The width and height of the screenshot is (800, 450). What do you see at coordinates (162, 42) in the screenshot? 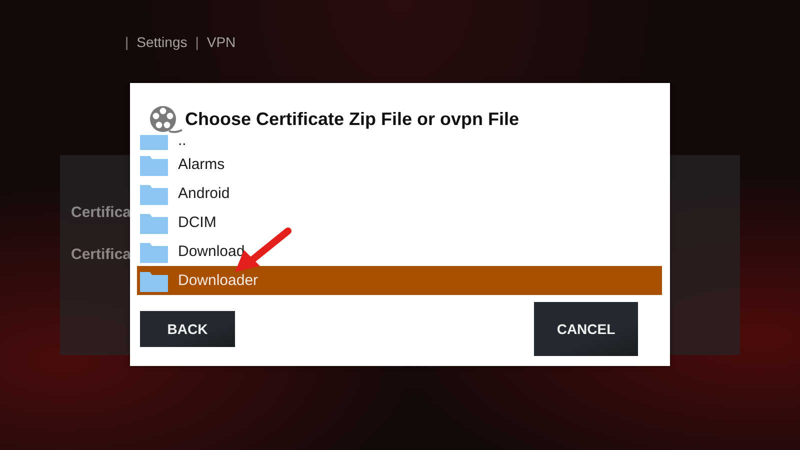
I see `breadcrumb-item: Settings` at bounding box center [162, 42].